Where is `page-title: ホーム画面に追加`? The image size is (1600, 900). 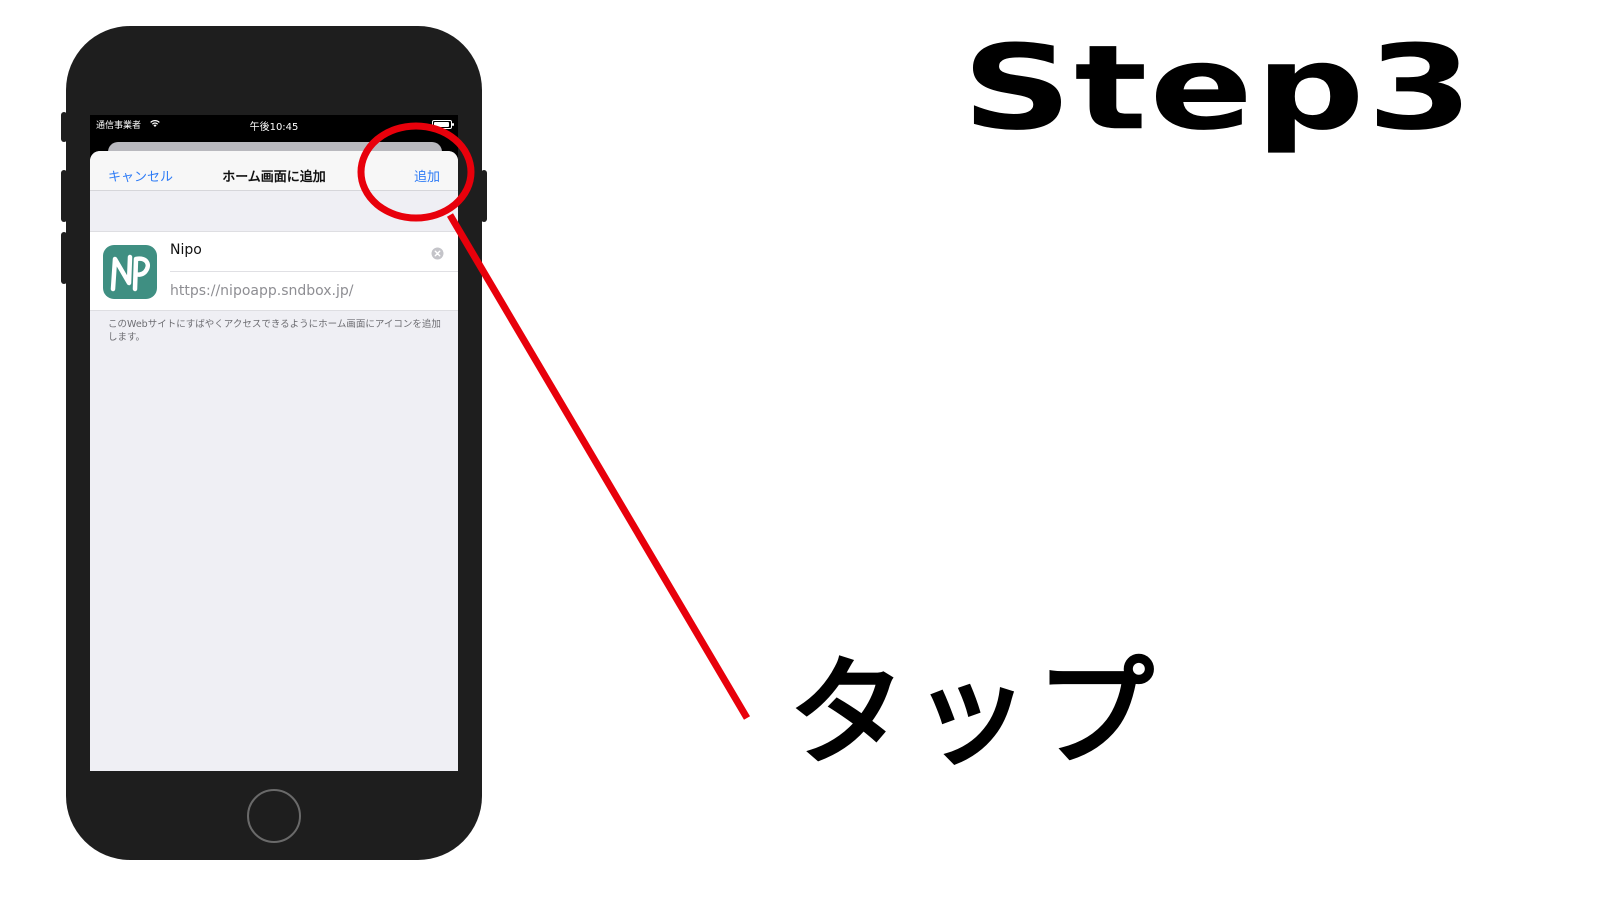 page-title: ホーム画面に追加 is located at coordinates (274, 177).